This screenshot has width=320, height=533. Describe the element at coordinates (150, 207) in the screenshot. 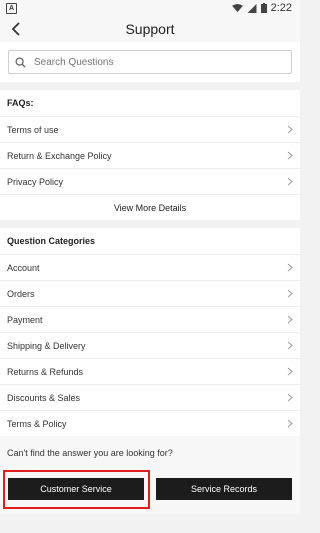

I see `view-more-details-link: View More Details` at that location.